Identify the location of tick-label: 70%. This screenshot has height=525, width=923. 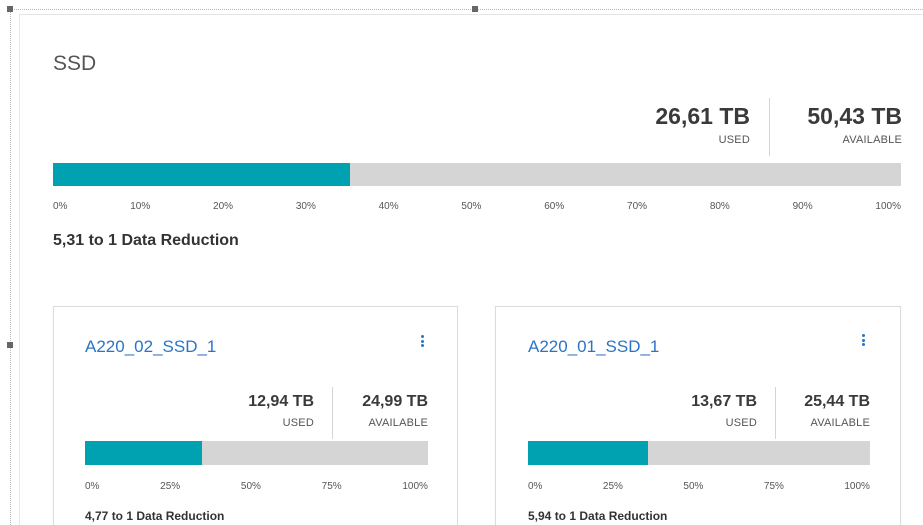
(637, 206).